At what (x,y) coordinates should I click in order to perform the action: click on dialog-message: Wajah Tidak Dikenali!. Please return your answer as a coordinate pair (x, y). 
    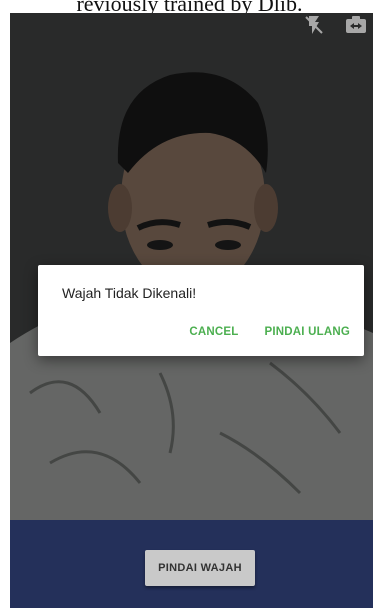
    Looking at the image, I should click on (129, 293).